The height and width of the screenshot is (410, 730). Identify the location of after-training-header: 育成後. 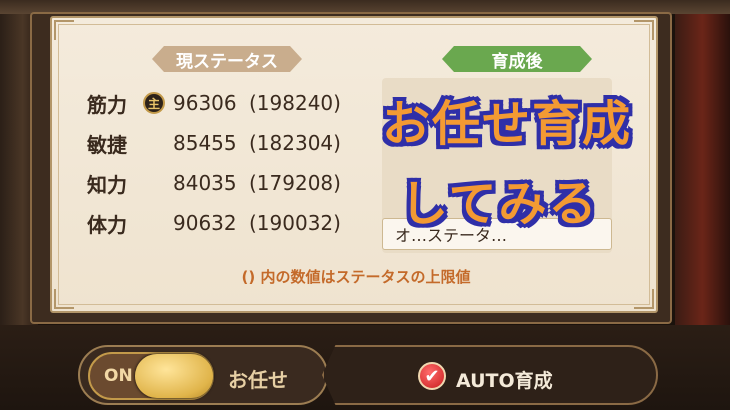
(517, 59).